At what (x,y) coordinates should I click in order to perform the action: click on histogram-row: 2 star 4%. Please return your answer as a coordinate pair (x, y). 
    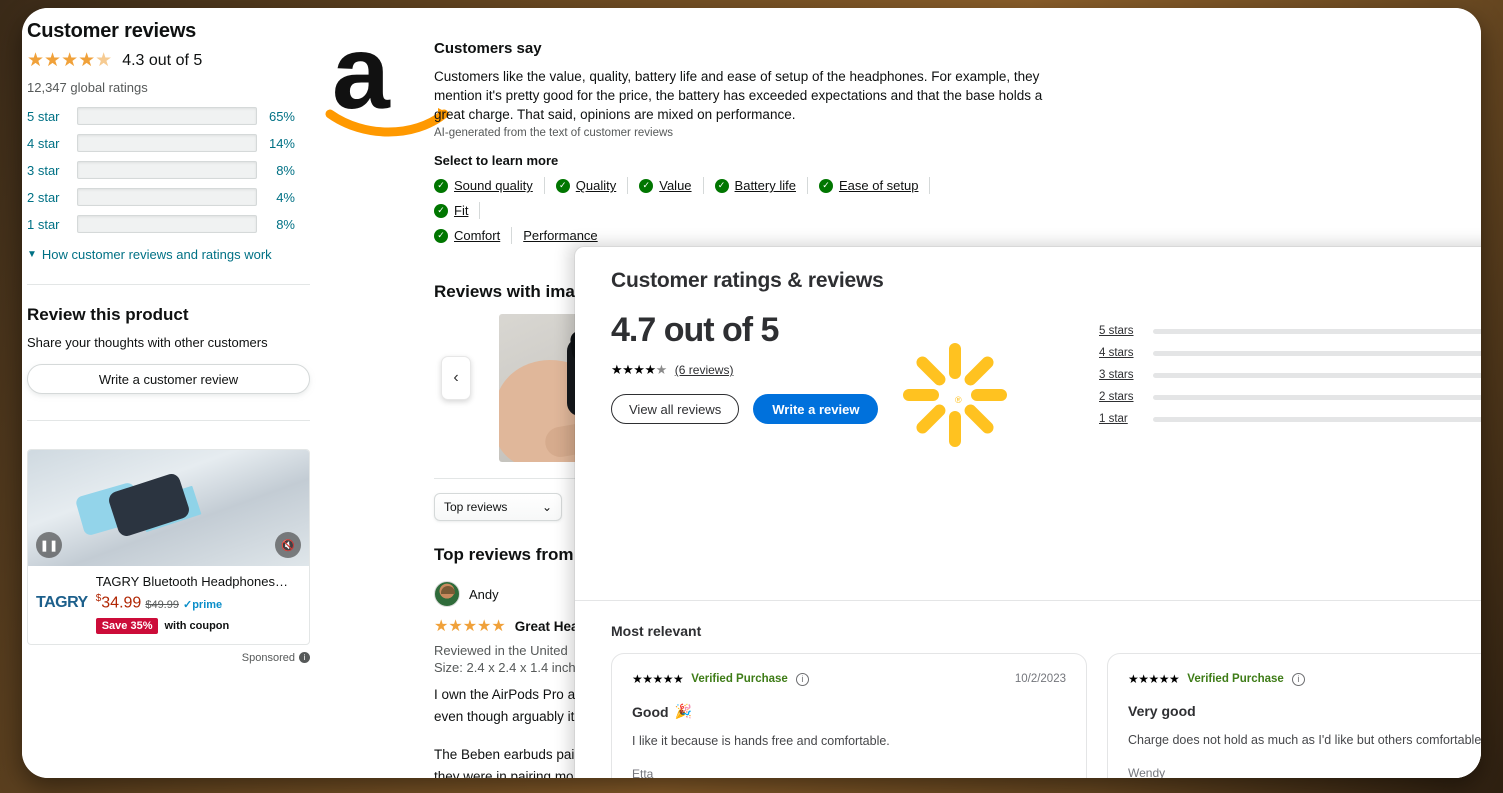
    Looking at the image, I should click on (177, 197).